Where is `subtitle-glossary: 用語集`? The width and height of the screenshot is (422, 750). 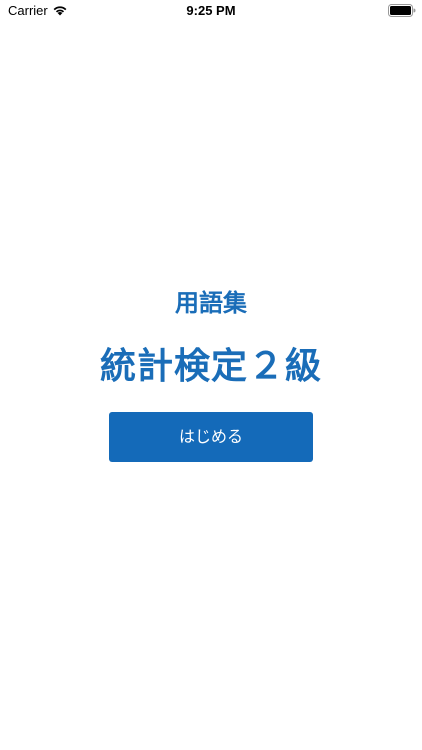 subtitle-glossary: 用語集 is located at coordinates (211, 303).